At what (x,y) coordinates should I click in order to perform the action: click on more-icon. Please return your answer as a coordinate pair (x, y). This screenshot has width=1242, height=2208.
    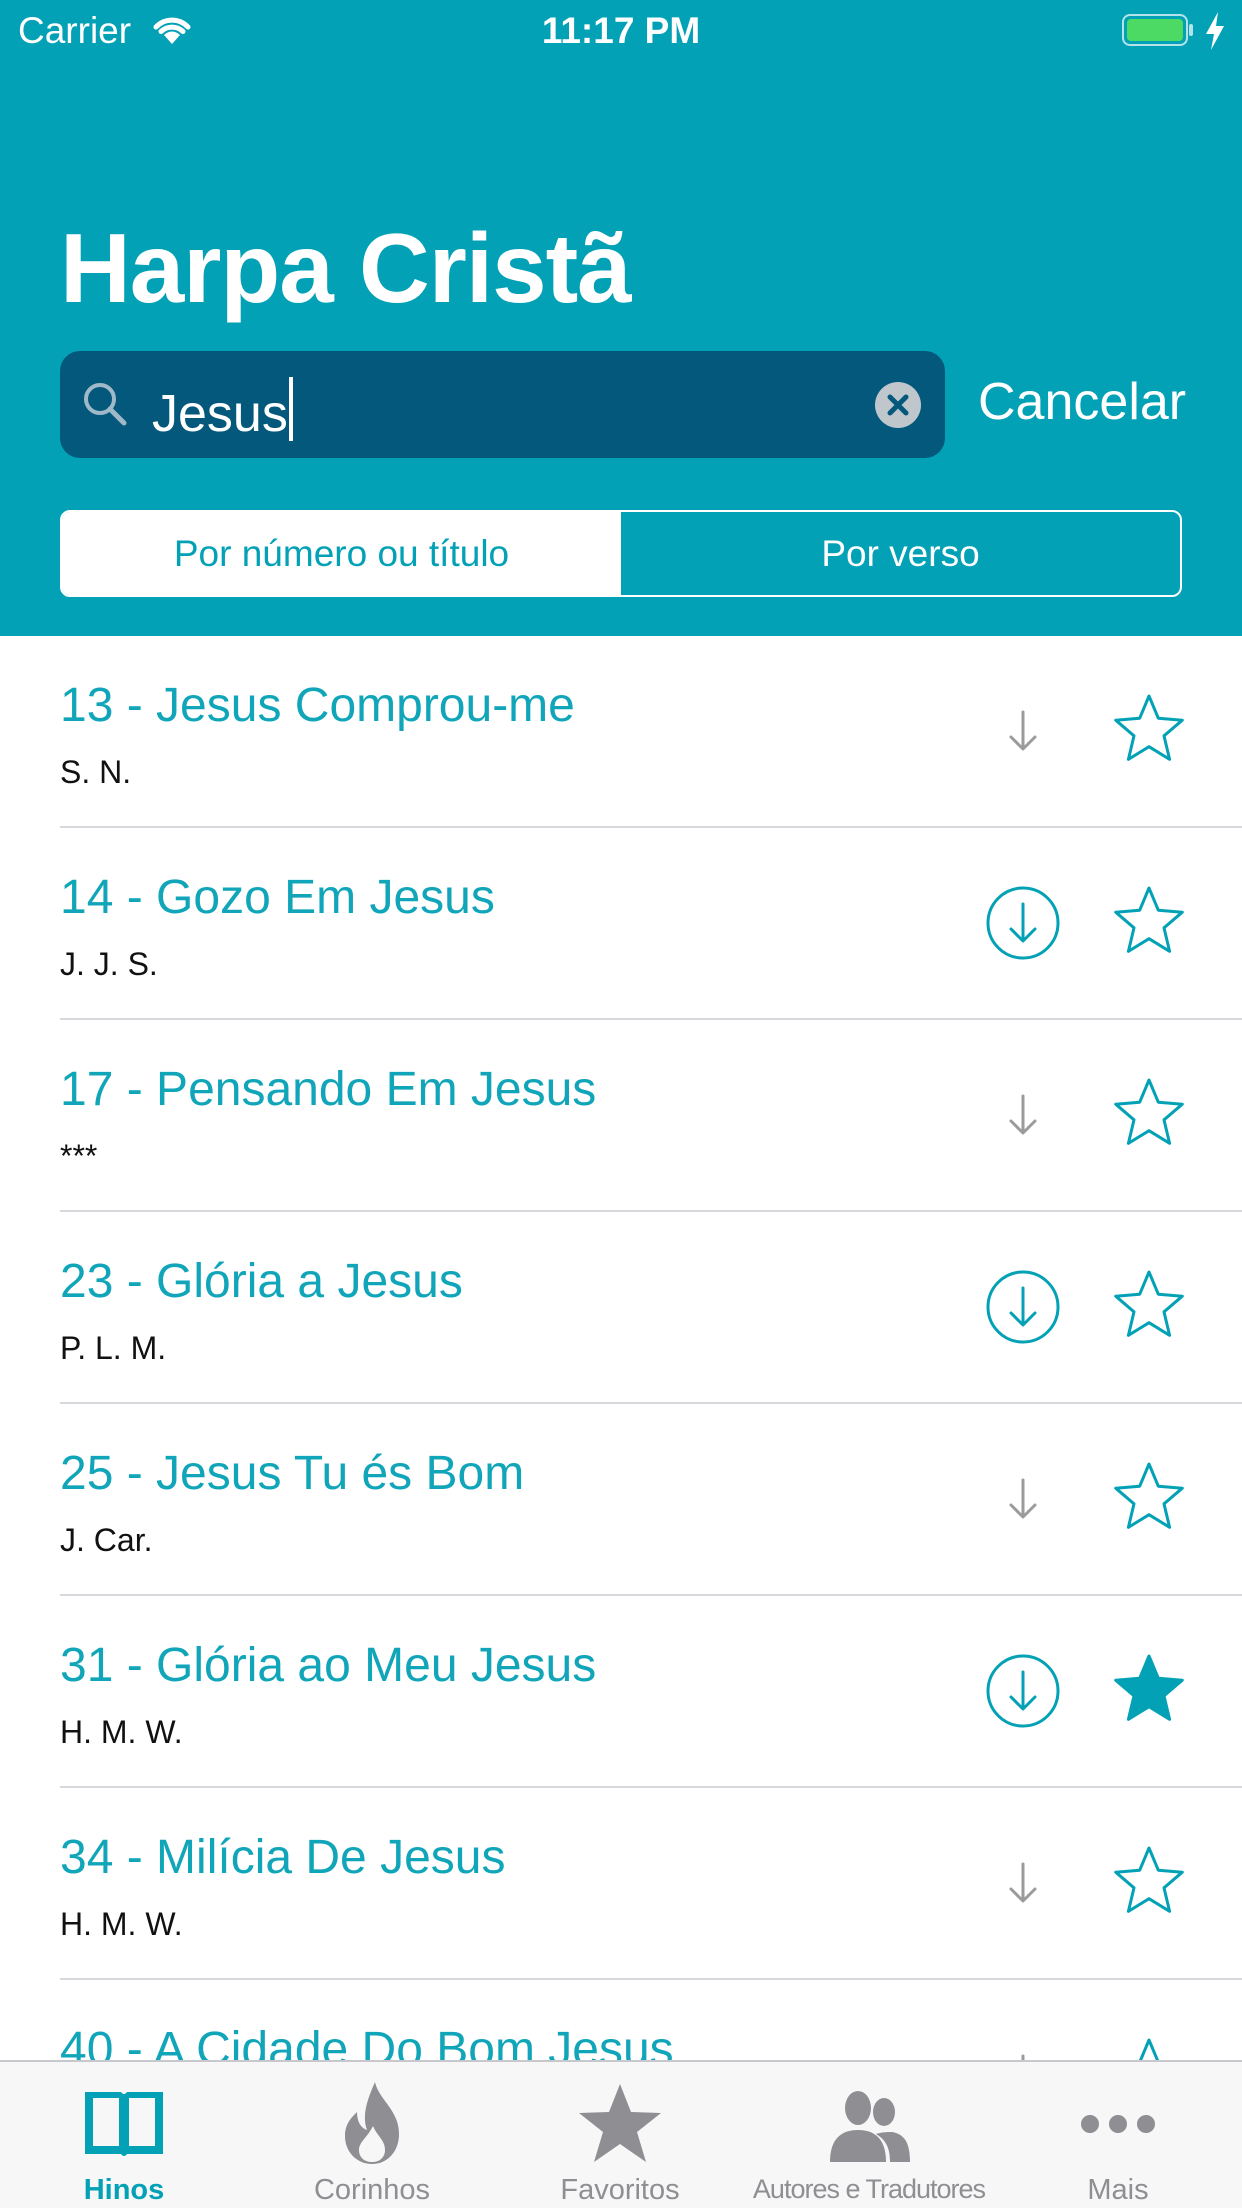
    Looking at the image, I should click on (1118, 2123).